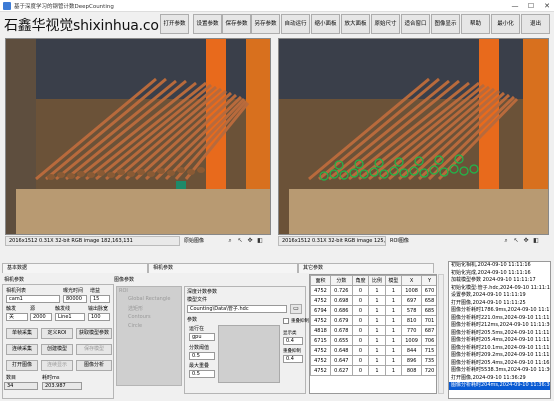  I want to click on log-entry: 初始化模型:管子.hdc,2024-09-10 11:11:19, so click(499, 289).